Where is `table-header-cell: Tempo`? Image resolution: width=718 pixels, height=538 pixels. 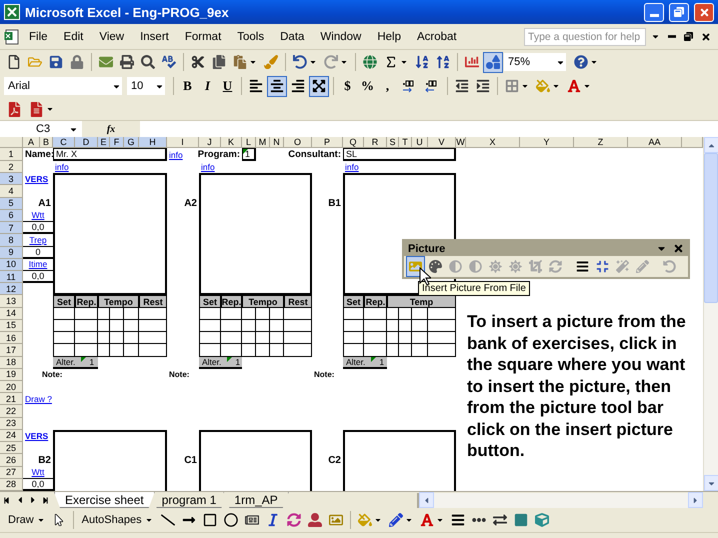
table-header-cell: Tempo is located at coordinates (118, 301).